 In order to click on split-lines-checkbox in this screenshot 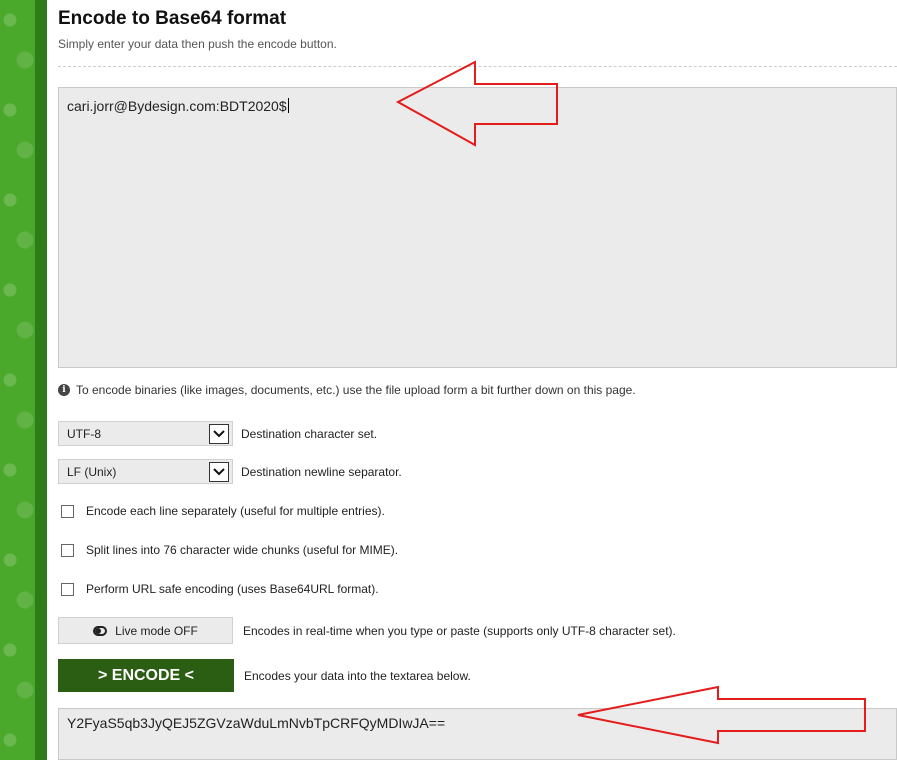, I will do `click(67, 550)`.